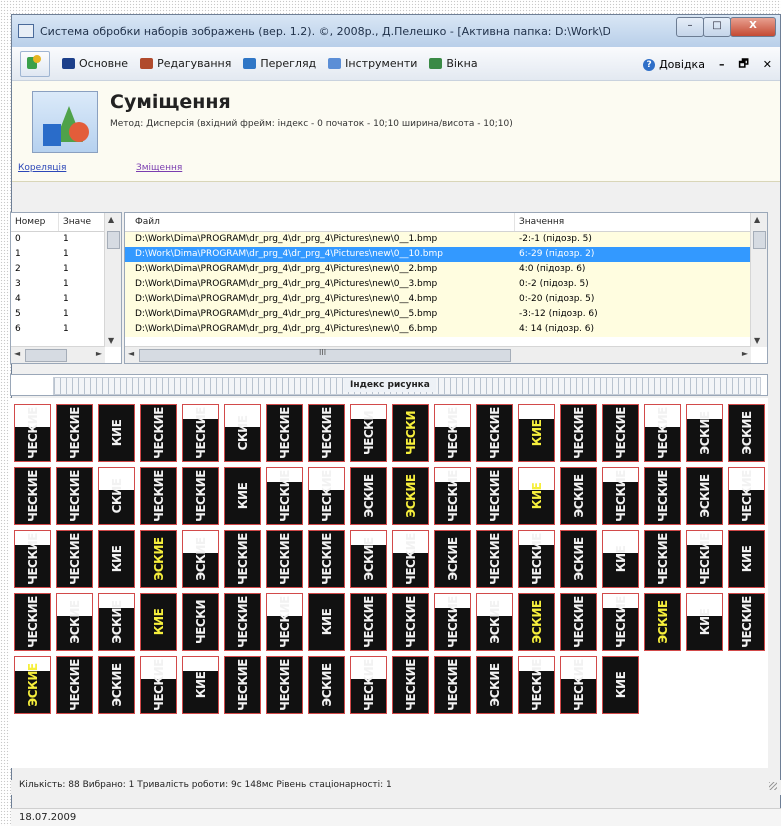 The image size is (781, 826). Describe the element at coordinates (410, 433) in the screenshot. I see `image-thumbnail: ЧЕСКИ` at that location.